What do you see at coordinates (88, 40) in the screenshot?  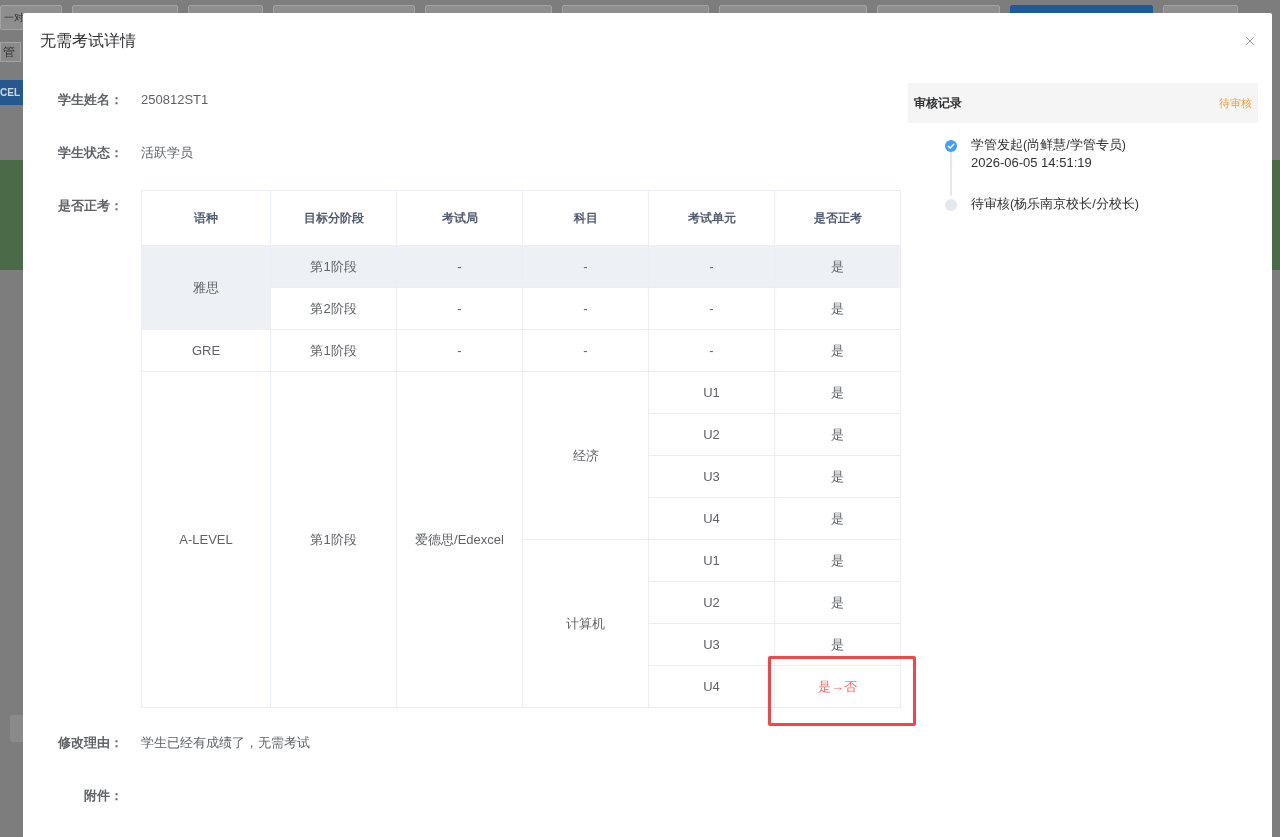 I see `dialog-title: 无需考试详情` at bounding box center [88, 40].